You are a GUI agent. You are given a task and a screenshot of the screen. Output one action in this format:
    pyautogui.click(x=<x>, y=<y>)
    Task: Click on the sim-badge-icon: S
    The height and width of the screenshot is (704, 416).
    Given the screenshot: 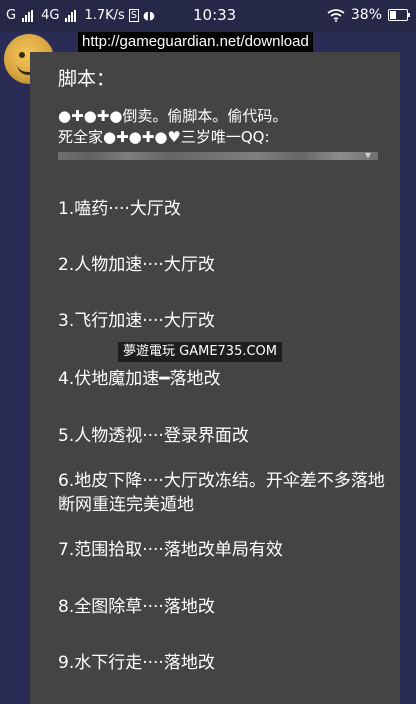 What is the action you would take?
    pyautogui.click(x=134, y=15)
    